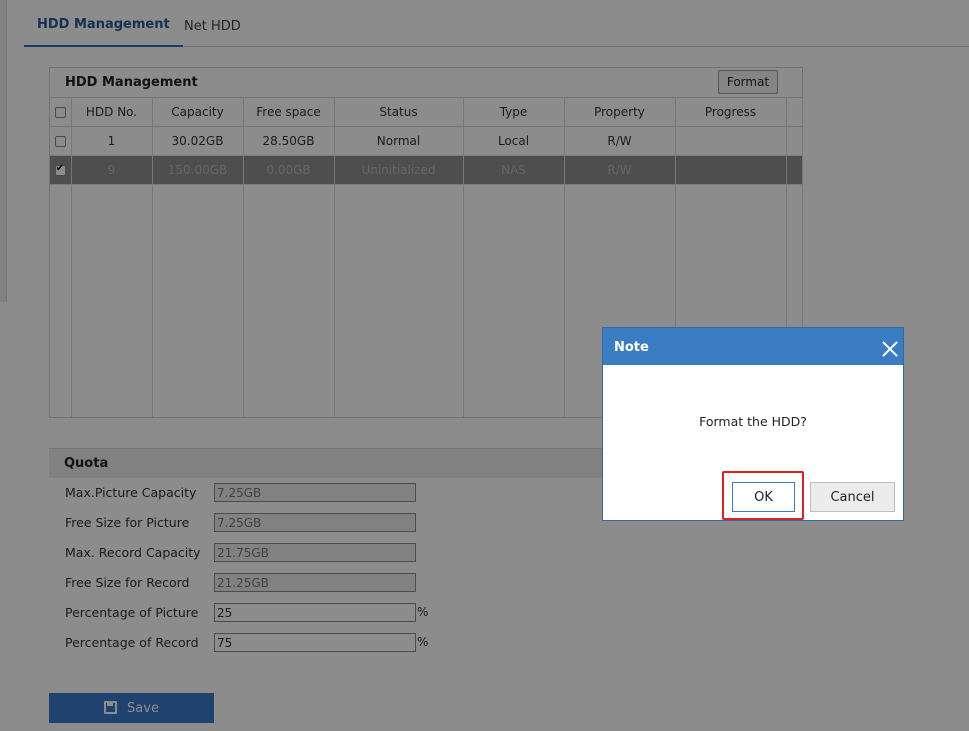  What do you see at coordinates (852, 497) in the screenshot?
I see `cancel-button: Cancel` at bounding box center [852, 497].